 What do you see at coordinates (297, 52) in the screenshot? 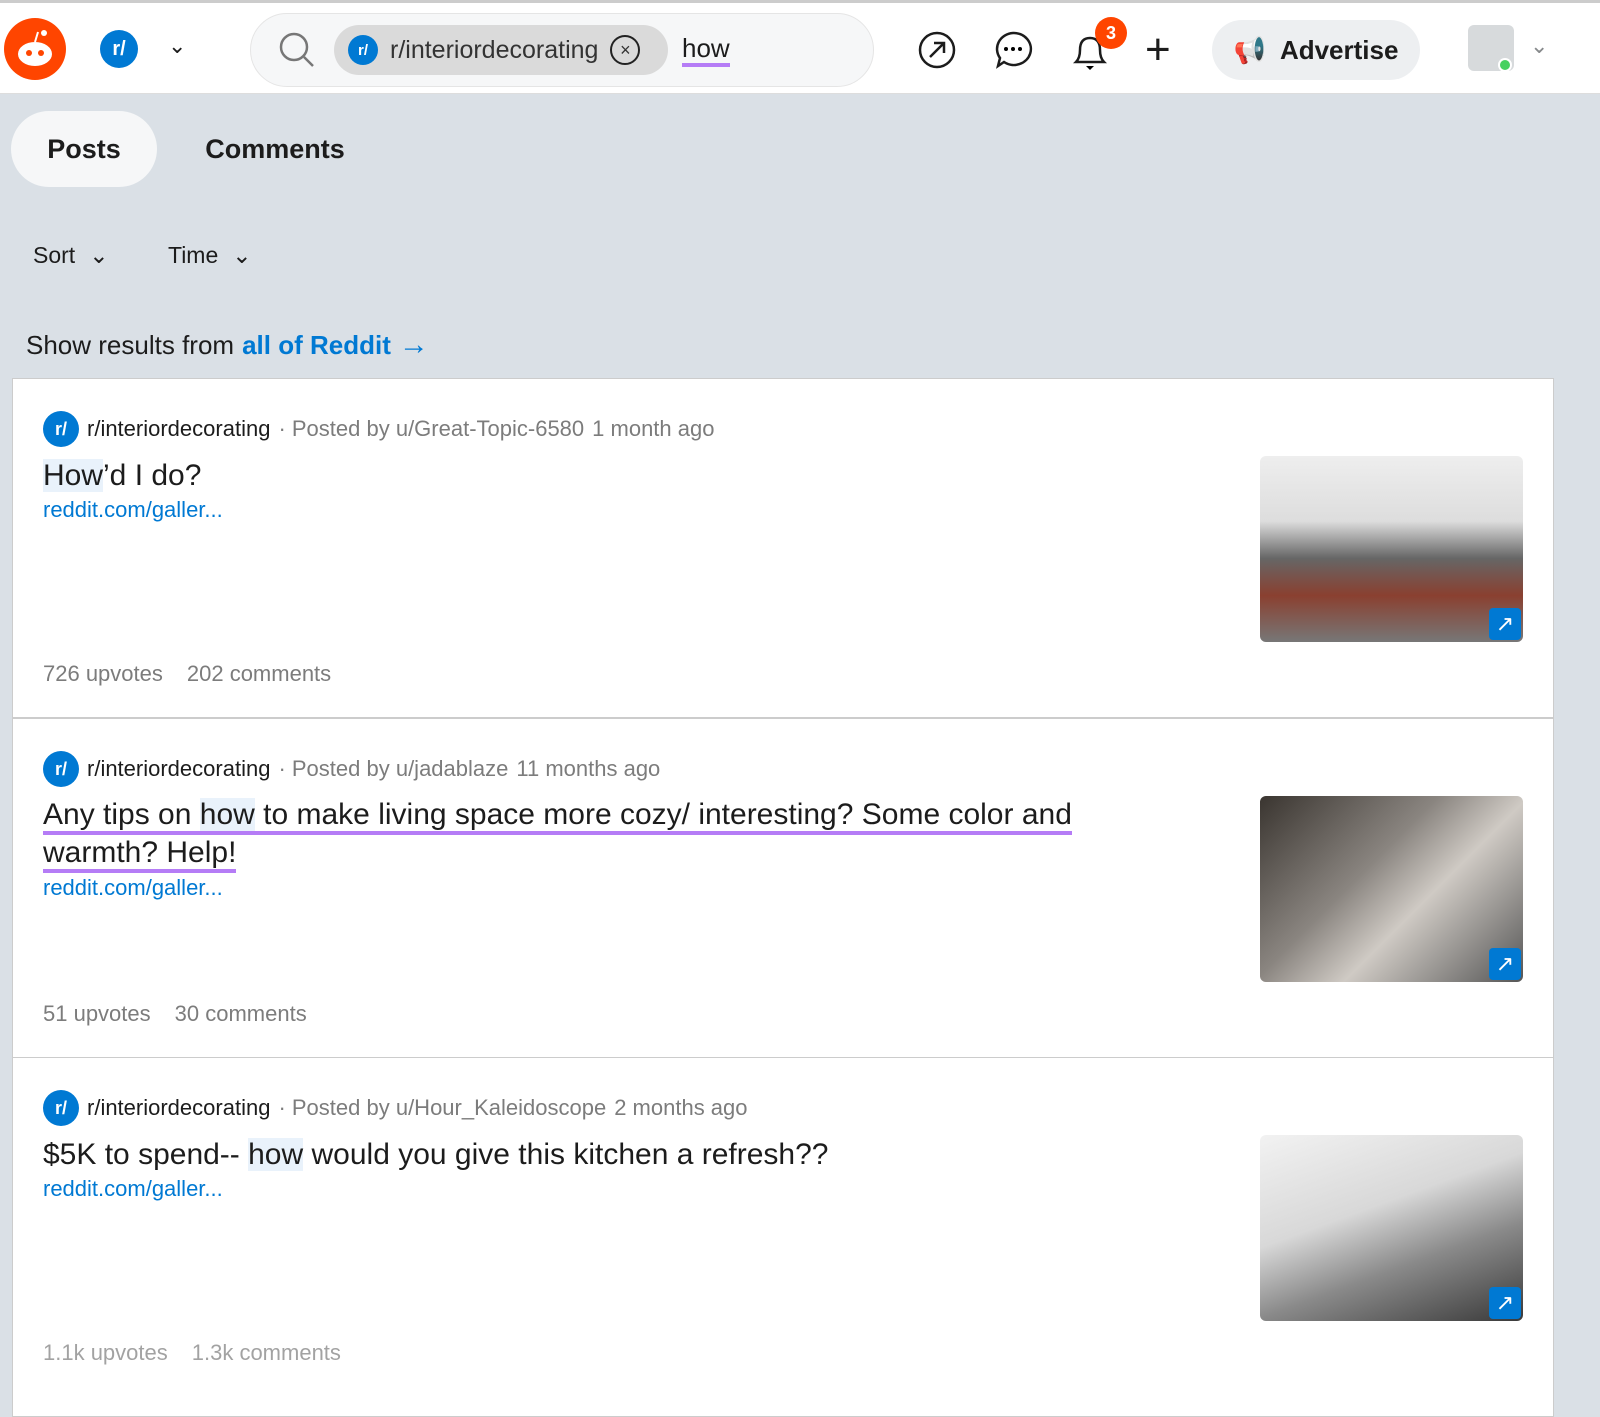
I see `search-icon` at bounding box center [297, 52].